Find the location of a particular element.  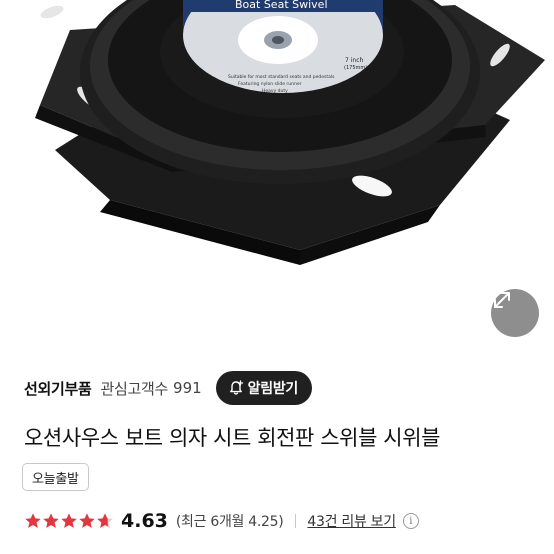

label-caption-3: Heavy duty is located at coordinates (275, 91).